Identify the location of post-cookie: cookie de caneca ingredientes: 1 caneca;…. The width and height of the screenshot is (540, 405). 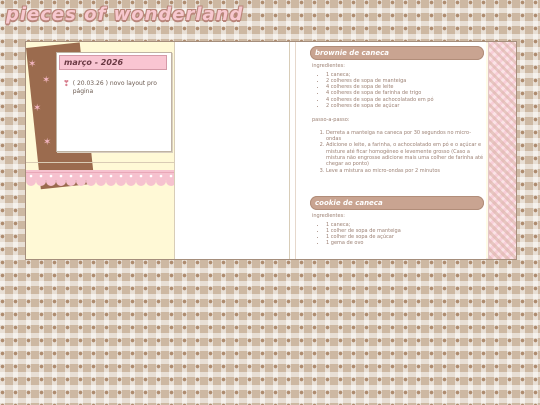
(397, 221).